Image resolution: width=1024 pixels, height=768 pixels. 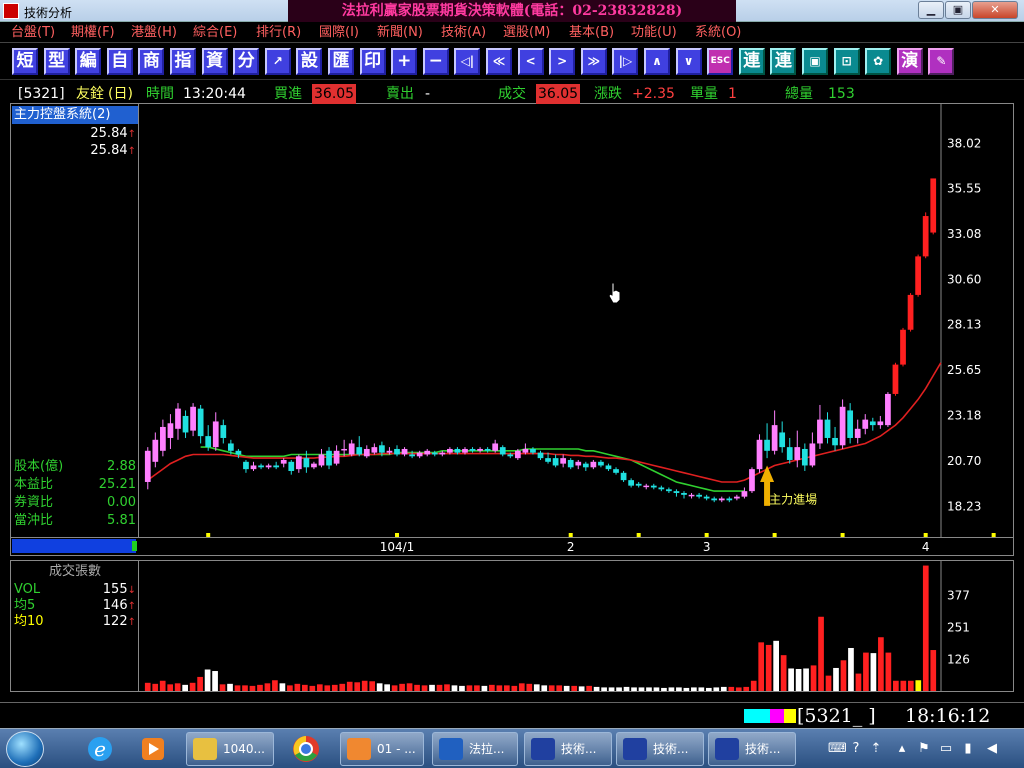 What do you see at coordinates (526, 32) in the screenshot?
I see `menu-item-9: 選股(M)` at bounding box center [526, 32].